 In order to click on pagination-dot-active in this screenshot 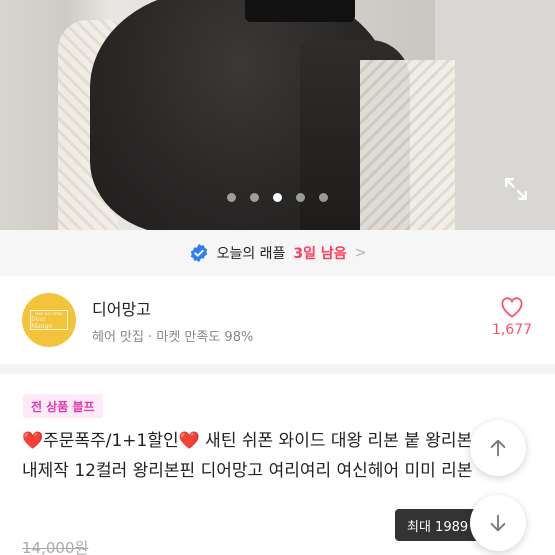, I will do `click(277, 197)`.